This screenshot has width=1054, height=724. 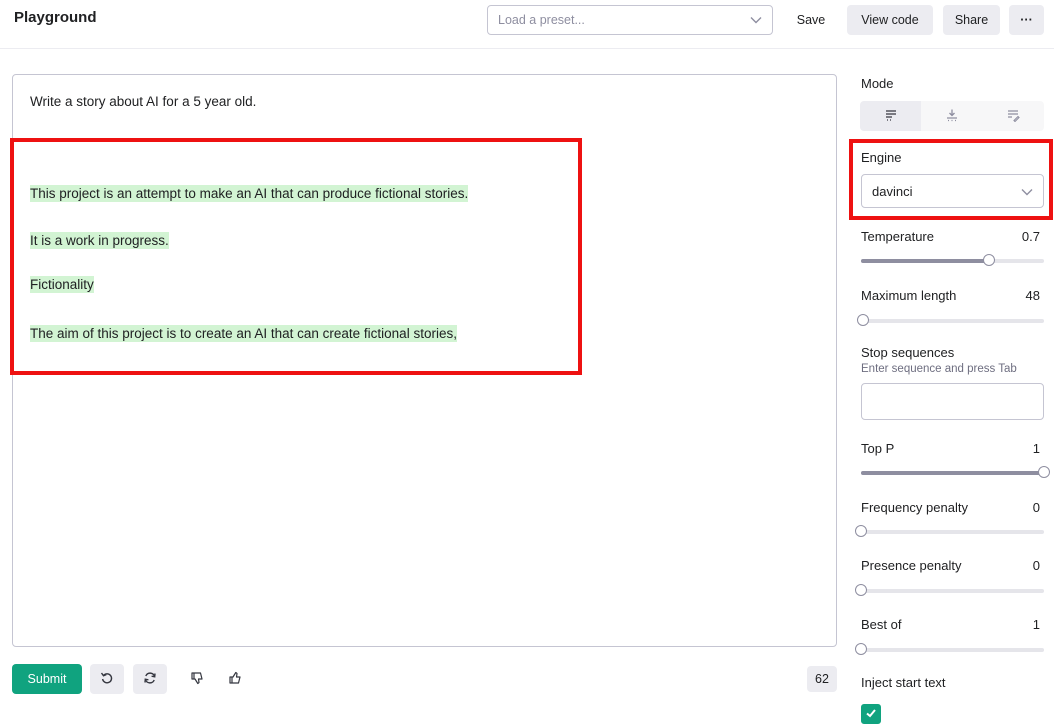 I want to click on frequency-penalty-slider, so click(x=949, y=531).